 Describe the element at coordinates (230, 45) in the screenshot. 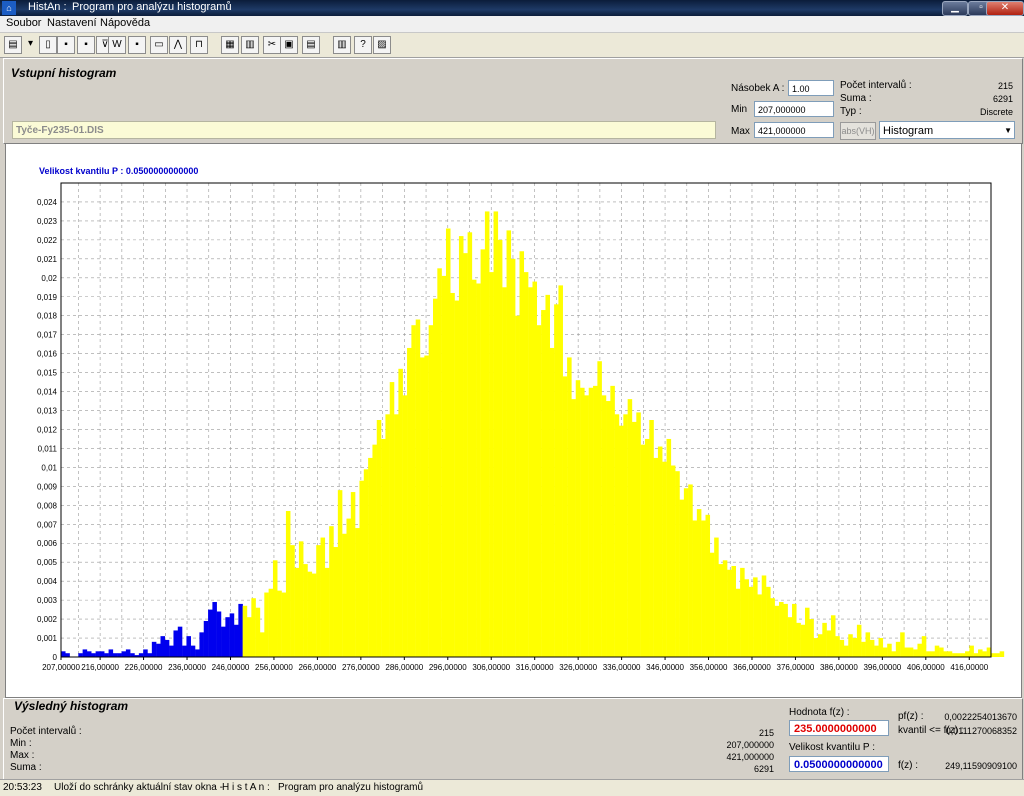

I see `palette-icon: ▦` at that location.